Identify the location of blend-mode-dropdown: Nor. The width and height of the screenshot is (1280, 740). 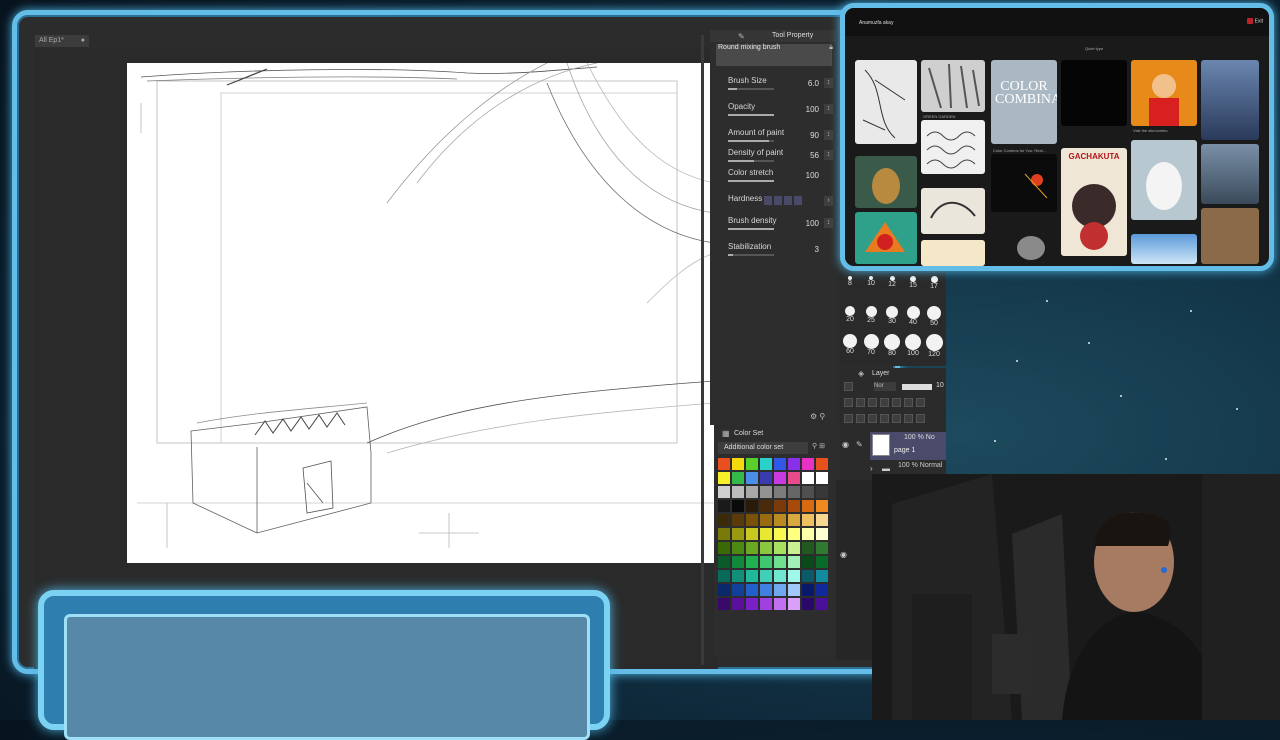
(885, 386).